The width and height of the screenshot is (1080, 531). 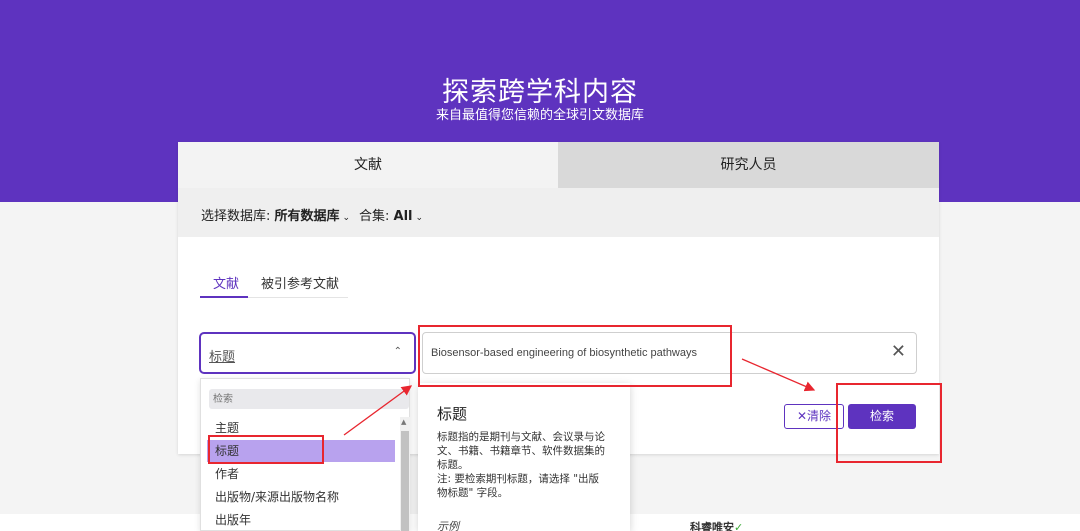 I want to click on clear-button-label: 清除, so click(x=819, y=416).